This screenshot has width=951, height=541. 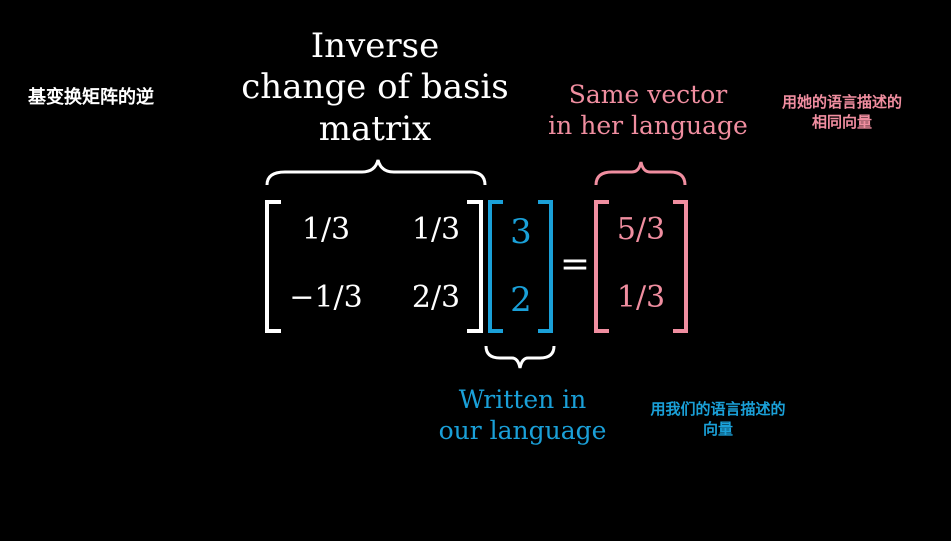 What do you see at coordinates (640, 173) in the screenshot?
I see `her-vector-top-brace` at bounding box center [640, 173].